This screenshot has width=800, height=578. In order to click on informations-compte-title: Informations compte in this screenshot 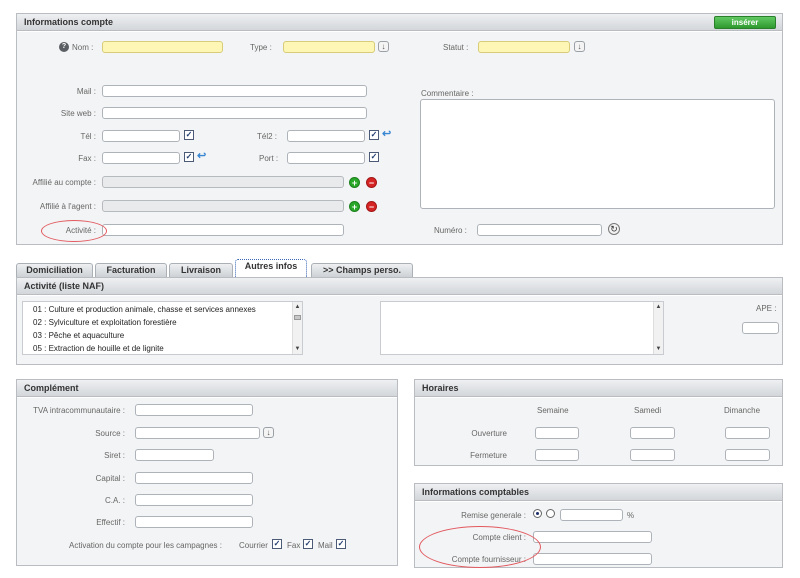, I will do `click(69, 22)`.